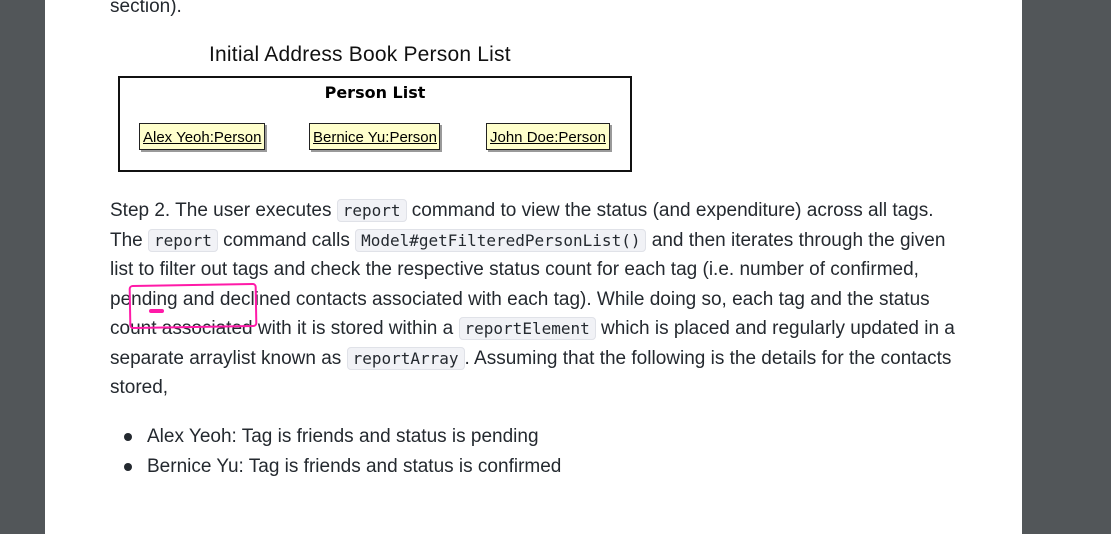  I want to click on previous-text: section)., so click(146, 8).